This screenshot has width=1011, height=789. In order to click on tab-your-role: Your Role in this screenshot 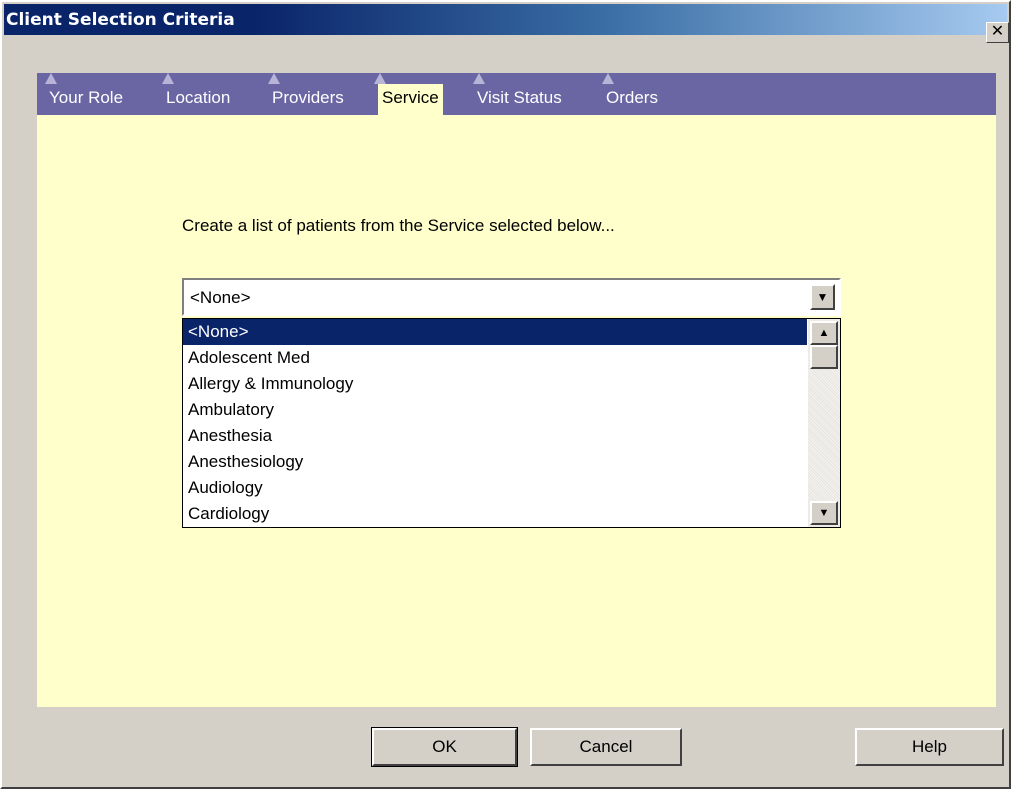, I will do `click(83, 94)`.